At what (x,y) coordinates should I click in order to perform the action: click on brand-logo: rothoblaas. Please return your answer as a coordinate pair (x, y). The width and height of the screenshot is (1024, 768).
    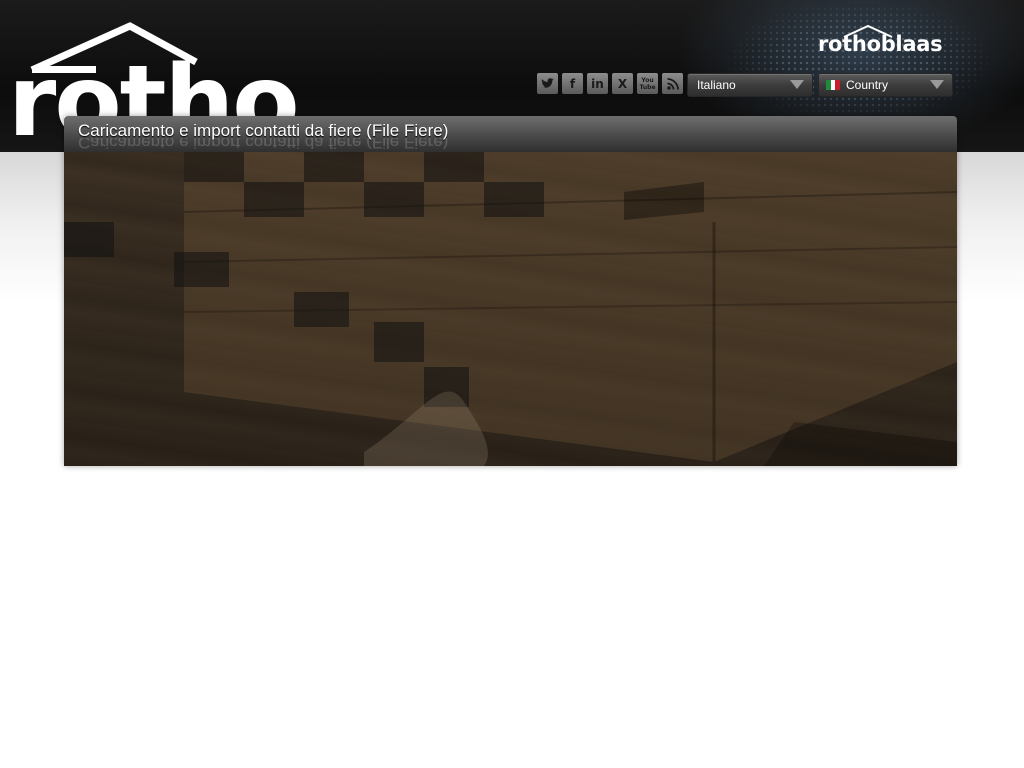
    Looking at the image, I should click on (888, 41).